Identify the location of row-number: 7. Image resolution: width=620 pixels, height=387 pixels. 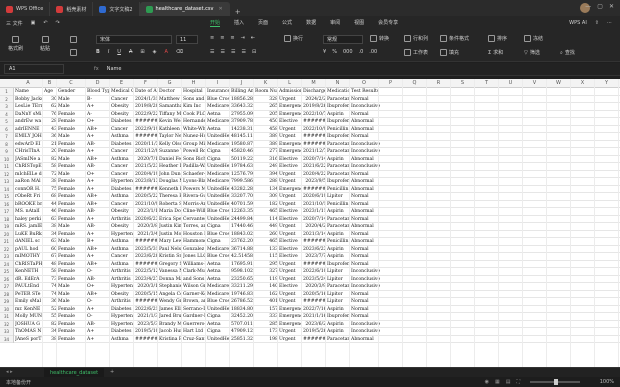
(6, 137).